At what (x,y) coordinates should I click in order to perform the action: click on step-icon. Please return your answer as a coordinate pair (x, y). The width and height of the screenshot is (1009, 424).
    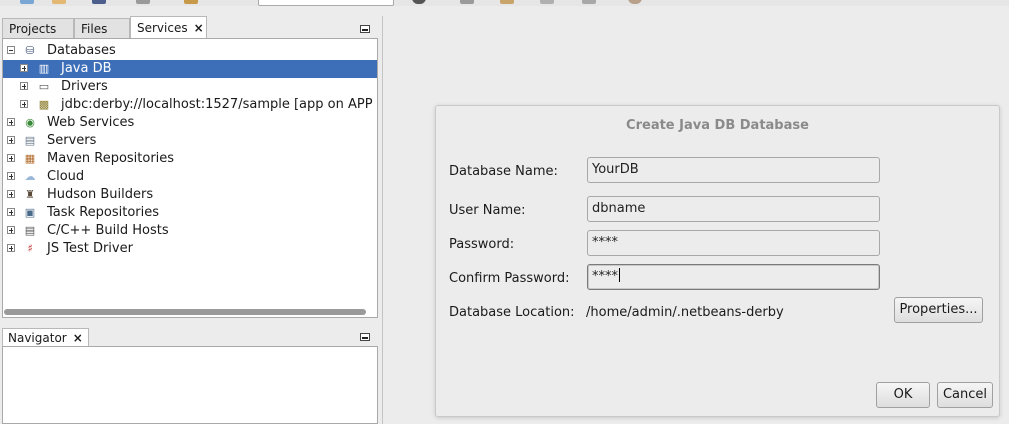
    Looking at the image, I should click on (547, 2).